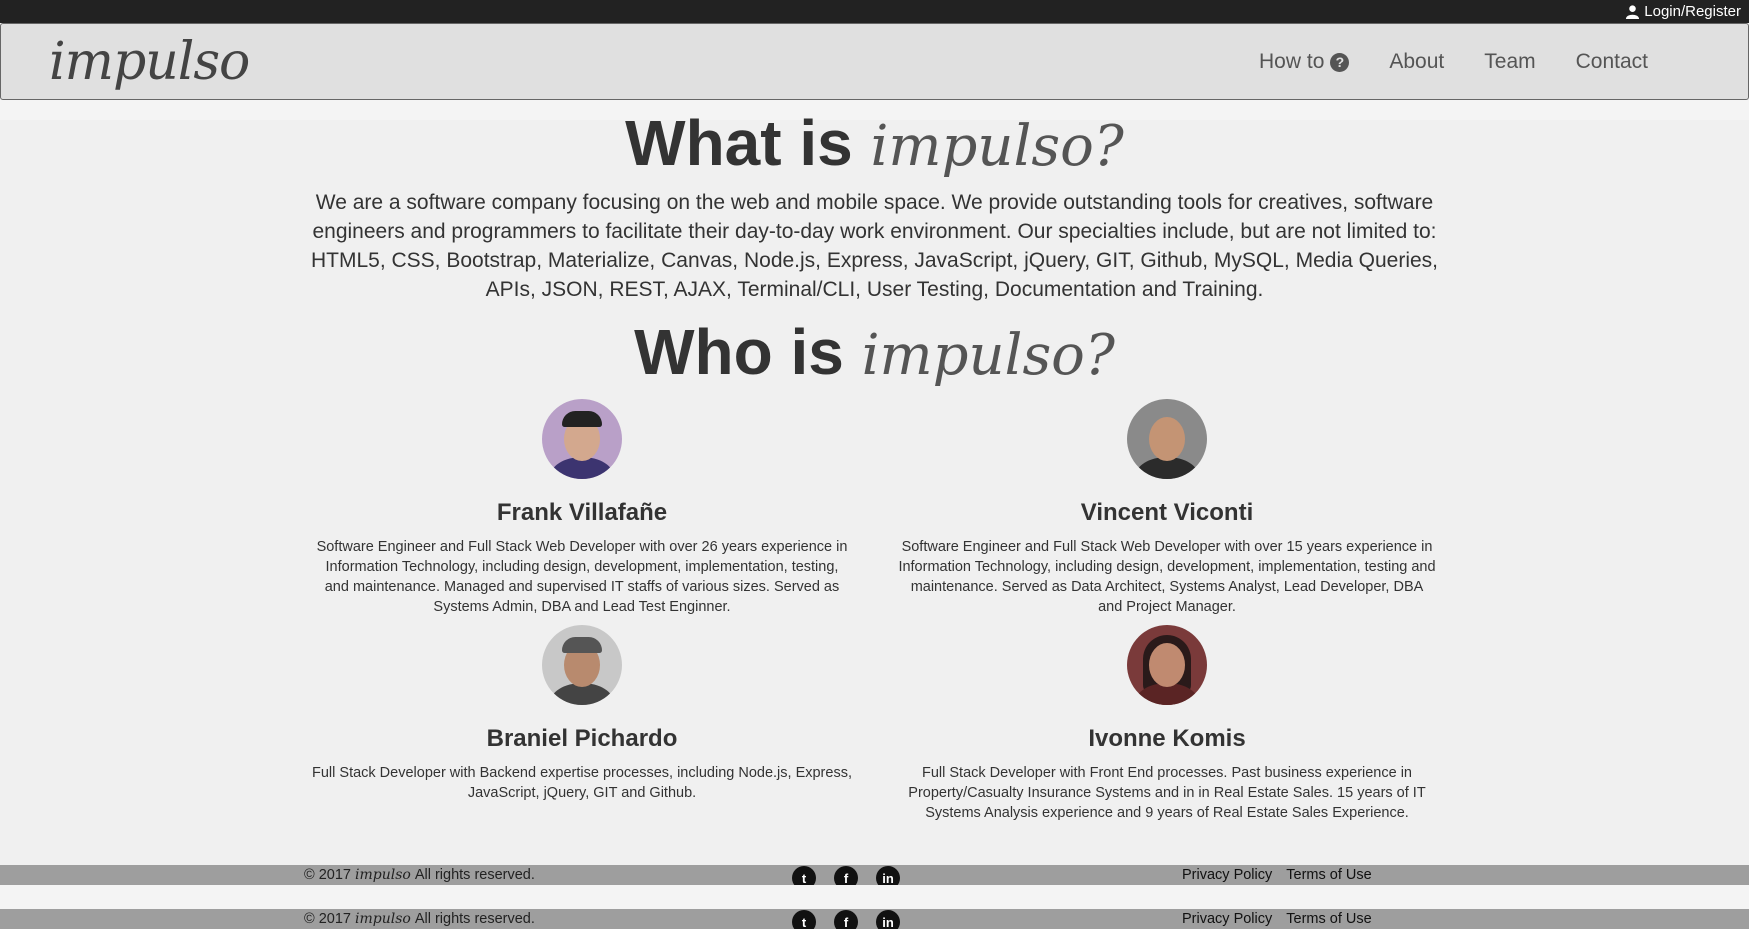 The width and height of the screenshot is (1749, 929). Describe the element at coordinates (582, 738) in the screenshot. I see `member-name: Braniel Pichardo` at that location.